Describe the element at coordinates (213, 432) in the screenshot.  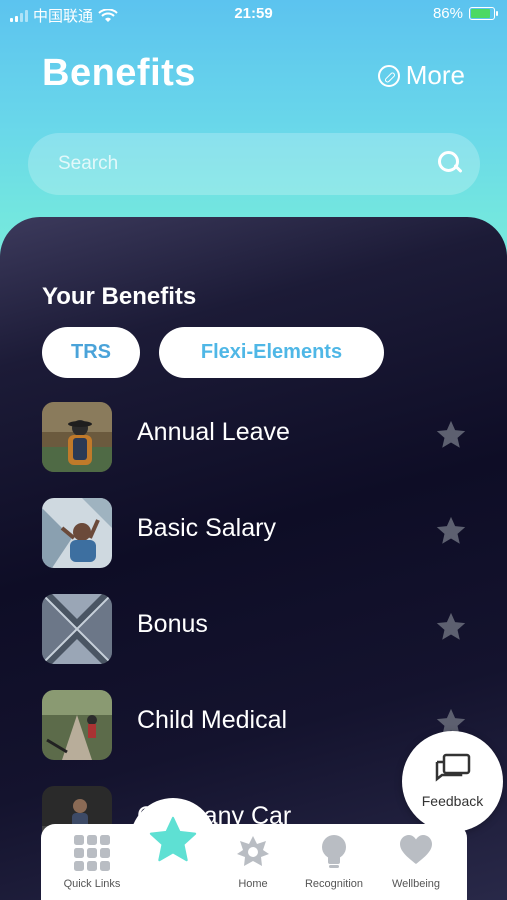
I see `benefit-label: Annual Leave` at that location.